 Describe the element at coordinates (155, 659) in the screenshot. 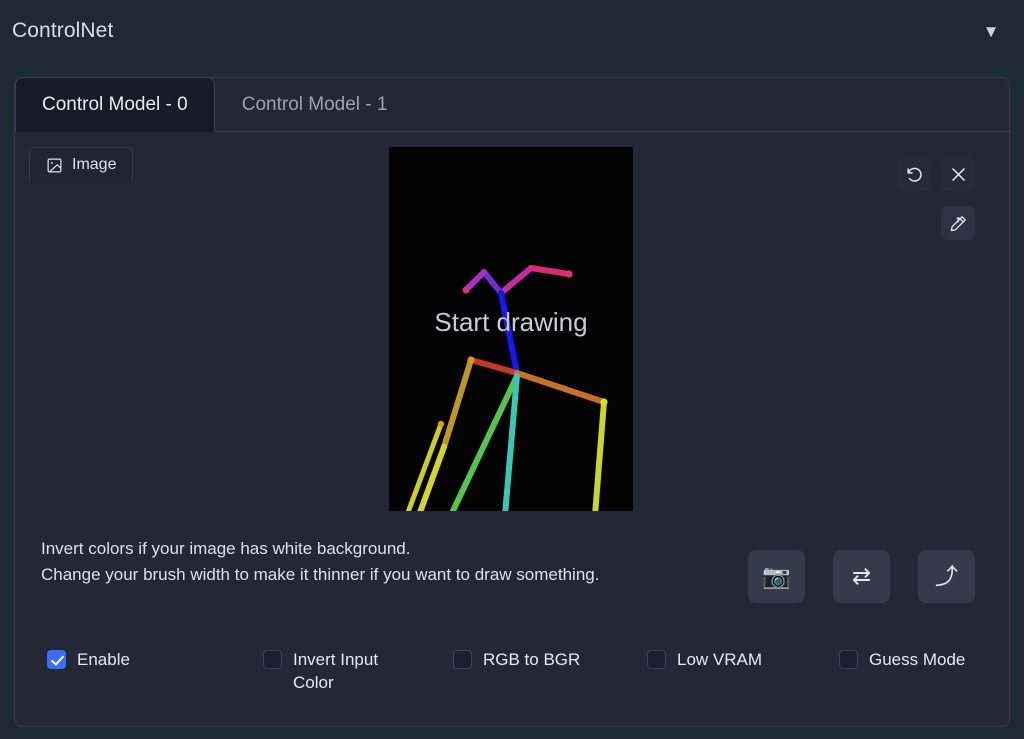

I see `checkbox-enable: Enable` at that location.